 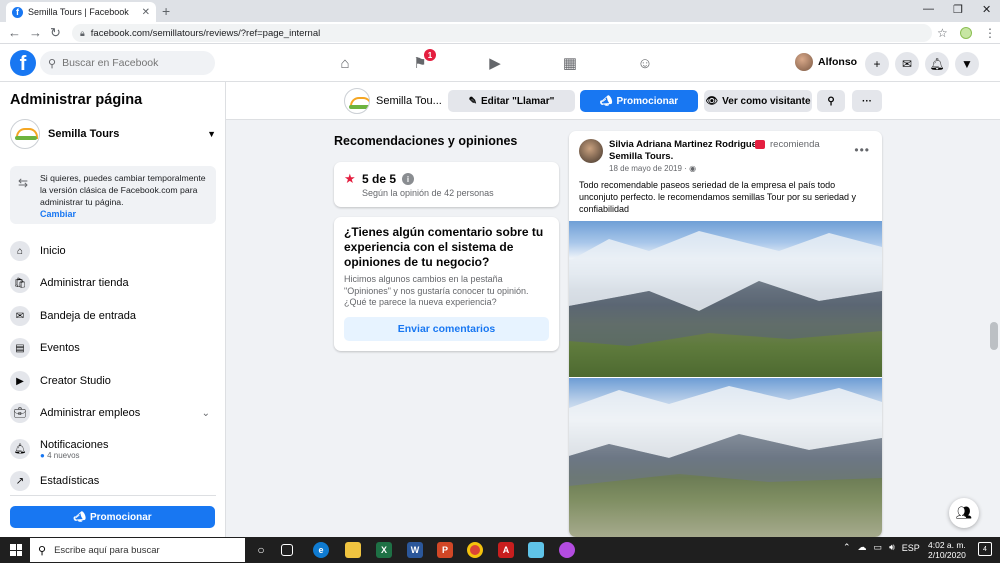 What do you see at coordinates (287, 550) in the screenshot?
I see `task-view-icon` at bounding box center [287, 550].